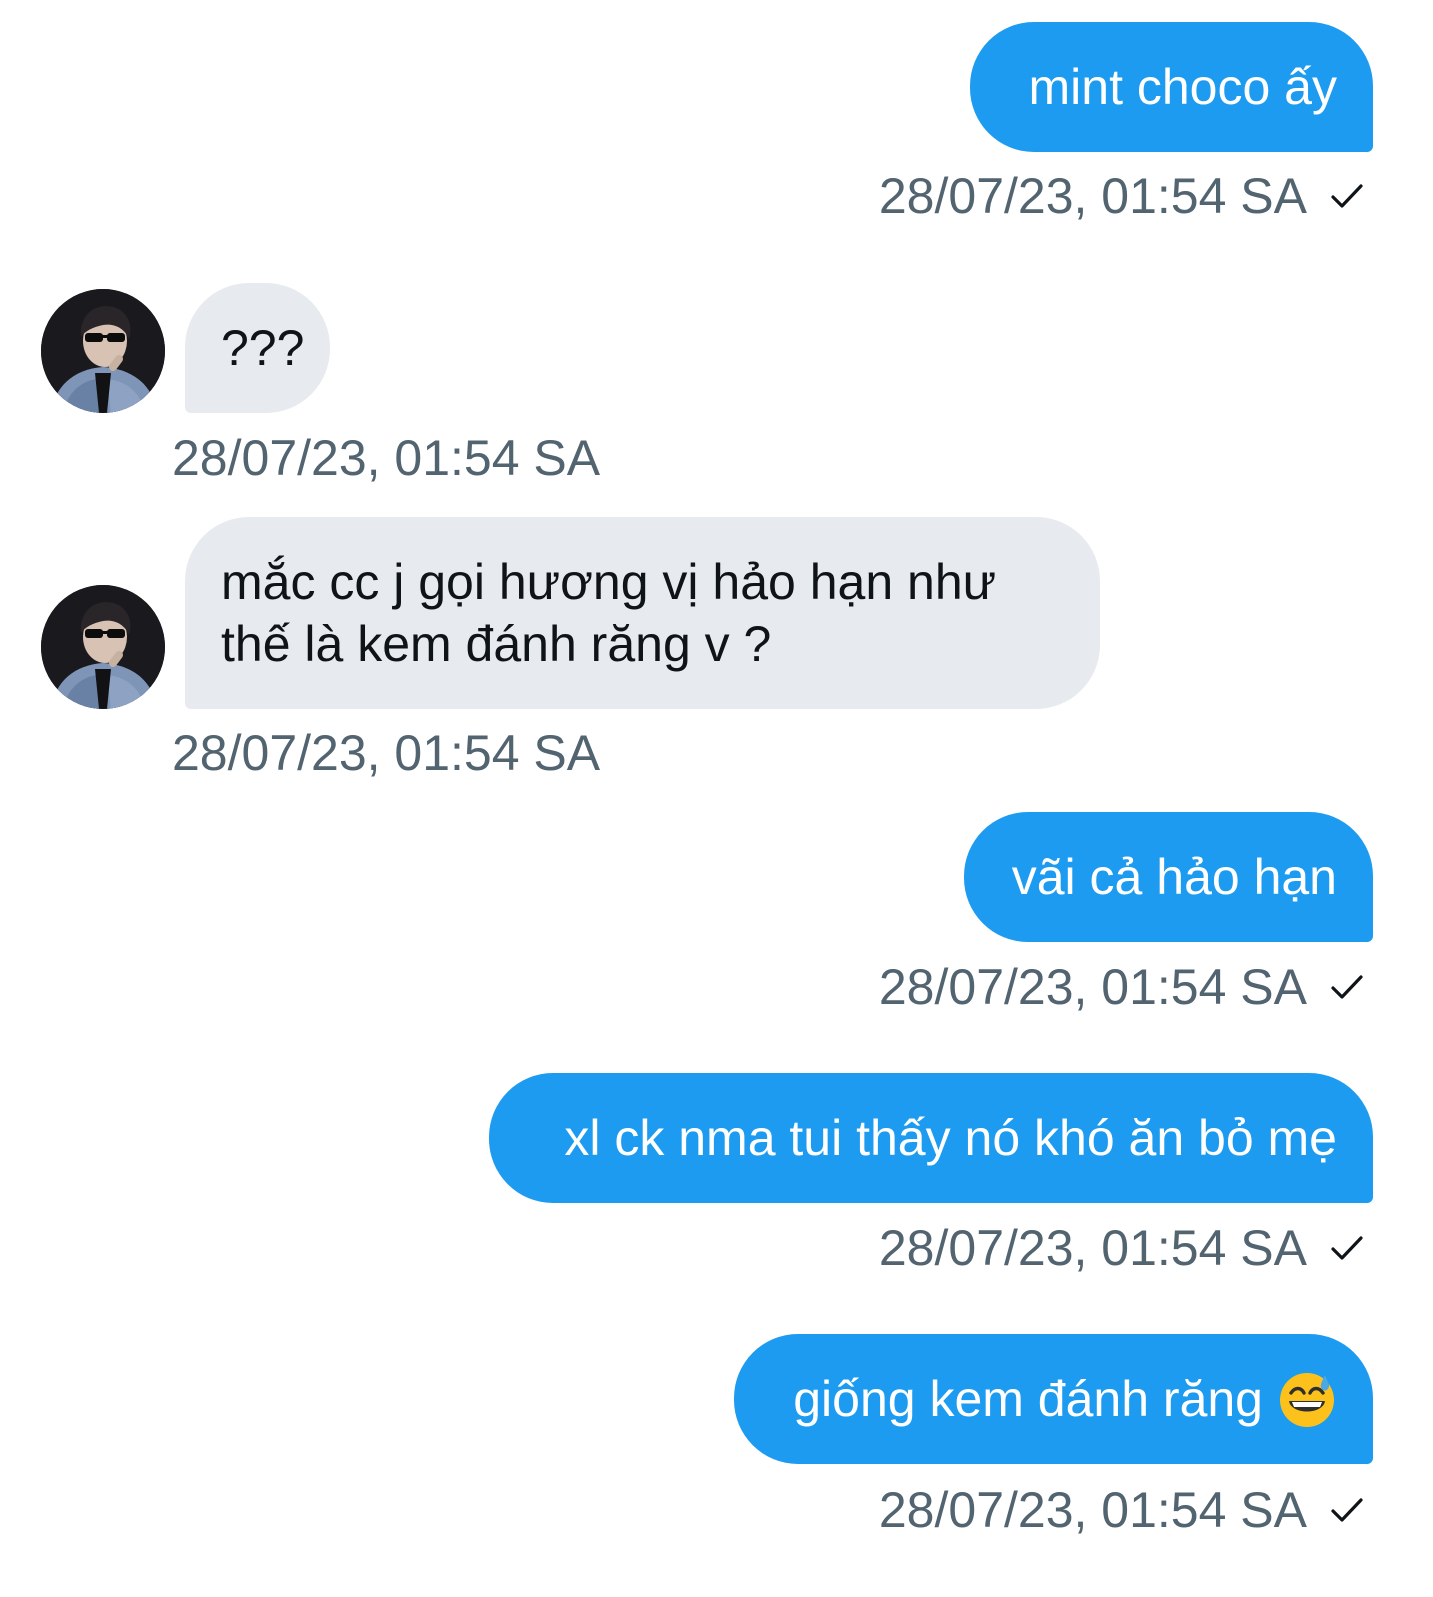  Describe the element at coordinates (263, 348) in the screenshot. I see `message-text: ???` at that location.